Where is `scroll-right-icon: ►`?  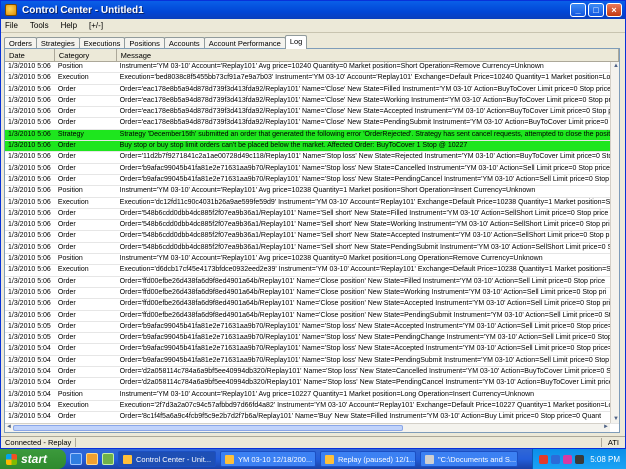
scroll-right-icon: ► is located at coordinates (606, 427).